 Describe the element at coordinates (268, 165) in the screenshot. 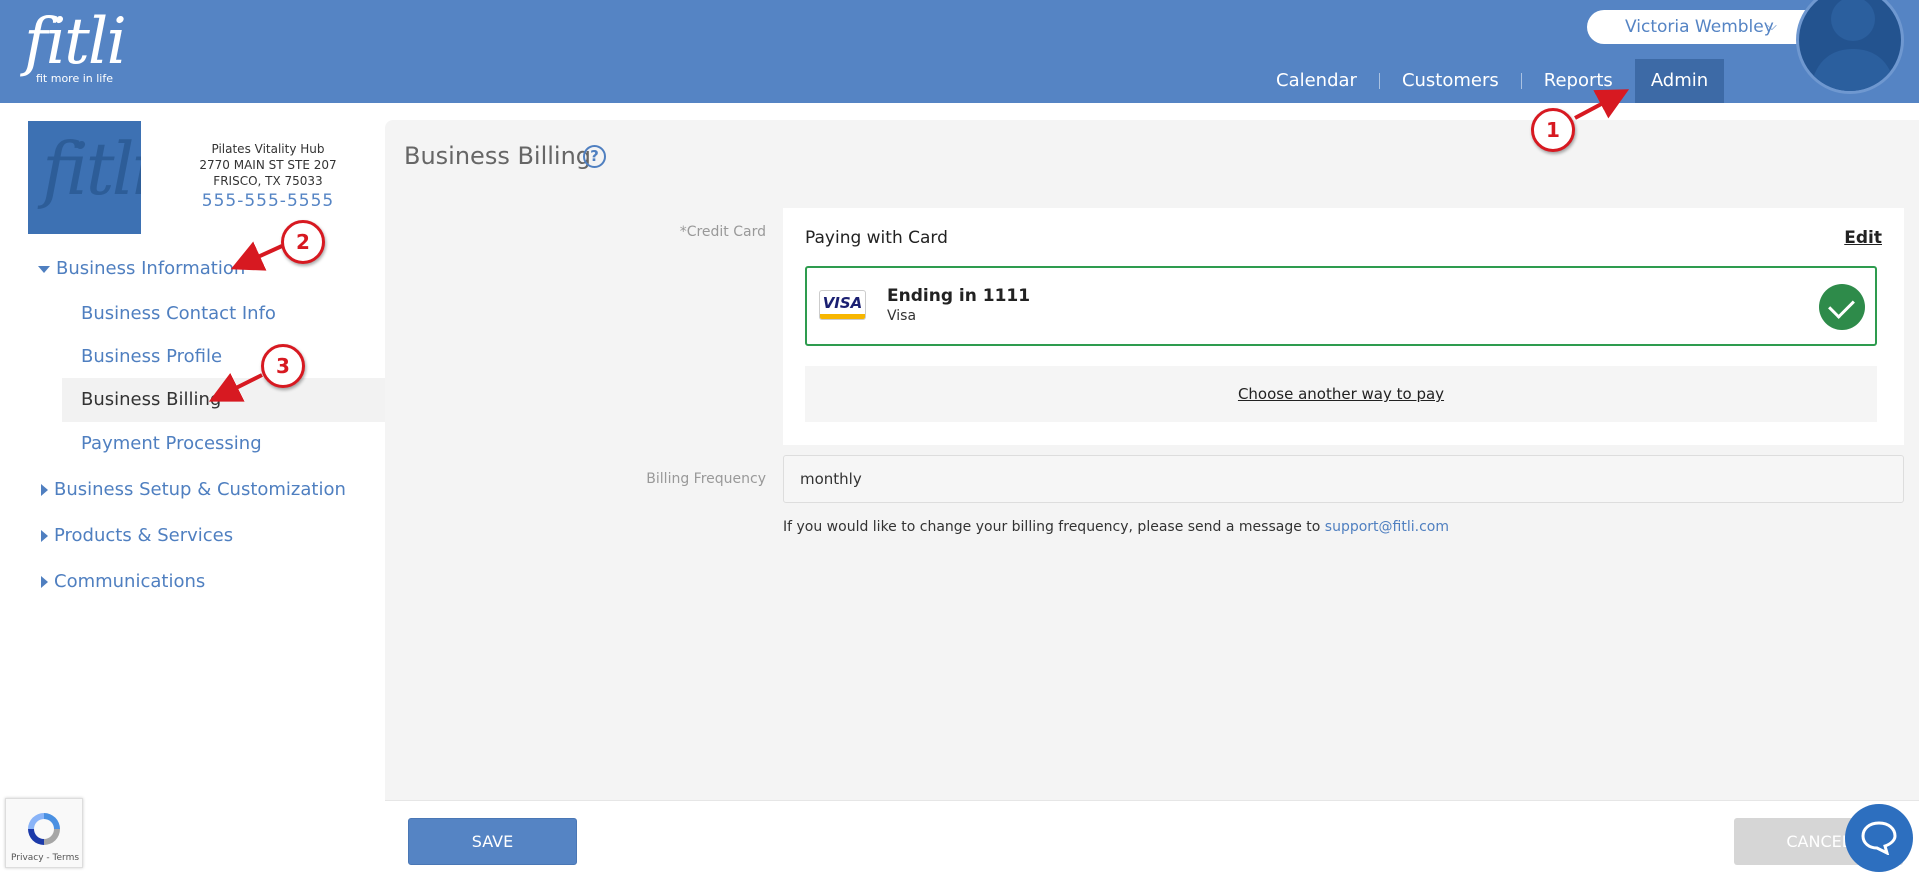

I see `business-address-line1: 2770 MAIN ST STE 207` at that location.